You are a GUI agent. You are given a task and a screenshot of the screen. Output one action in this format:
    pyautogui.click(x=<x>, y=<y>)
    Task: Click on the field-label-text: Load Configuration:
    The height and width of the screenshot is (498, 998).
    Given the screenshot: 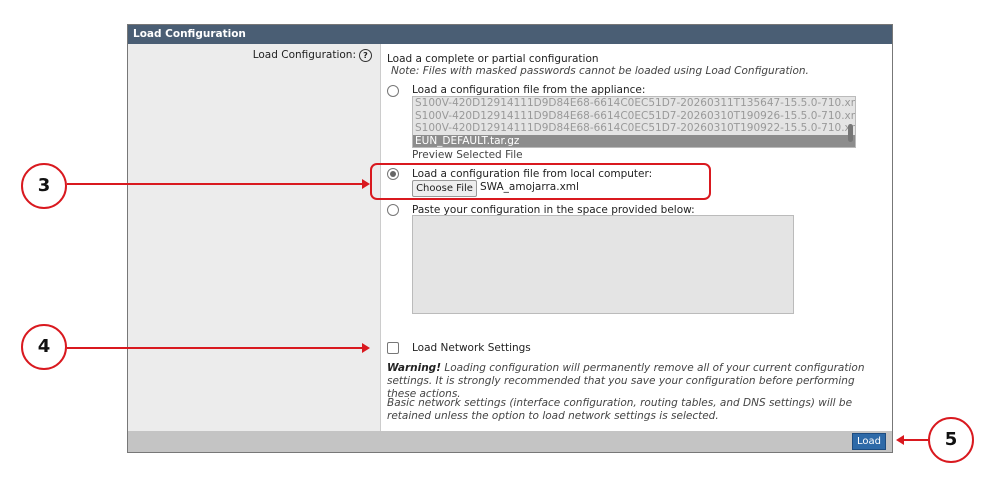 What is the action you would take?
    pyautogui.click(x=304, y=55)
    